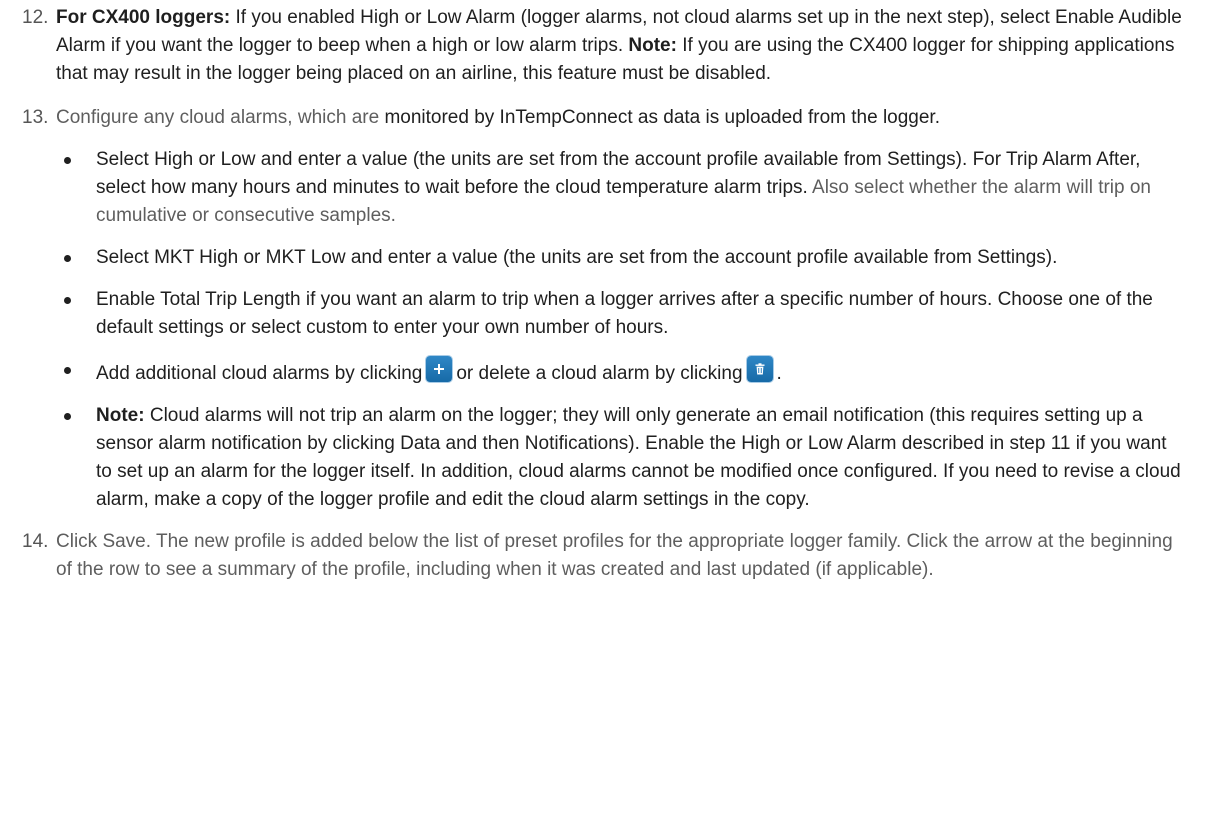 Image resolution: width=1215 pixels, height=824 pixels. What do you see at coordinates (220, 117) in the screenshot?
I see `step-13-intro-muted: Configure any cloud alarms, which are` at bounding box center [220, 117].